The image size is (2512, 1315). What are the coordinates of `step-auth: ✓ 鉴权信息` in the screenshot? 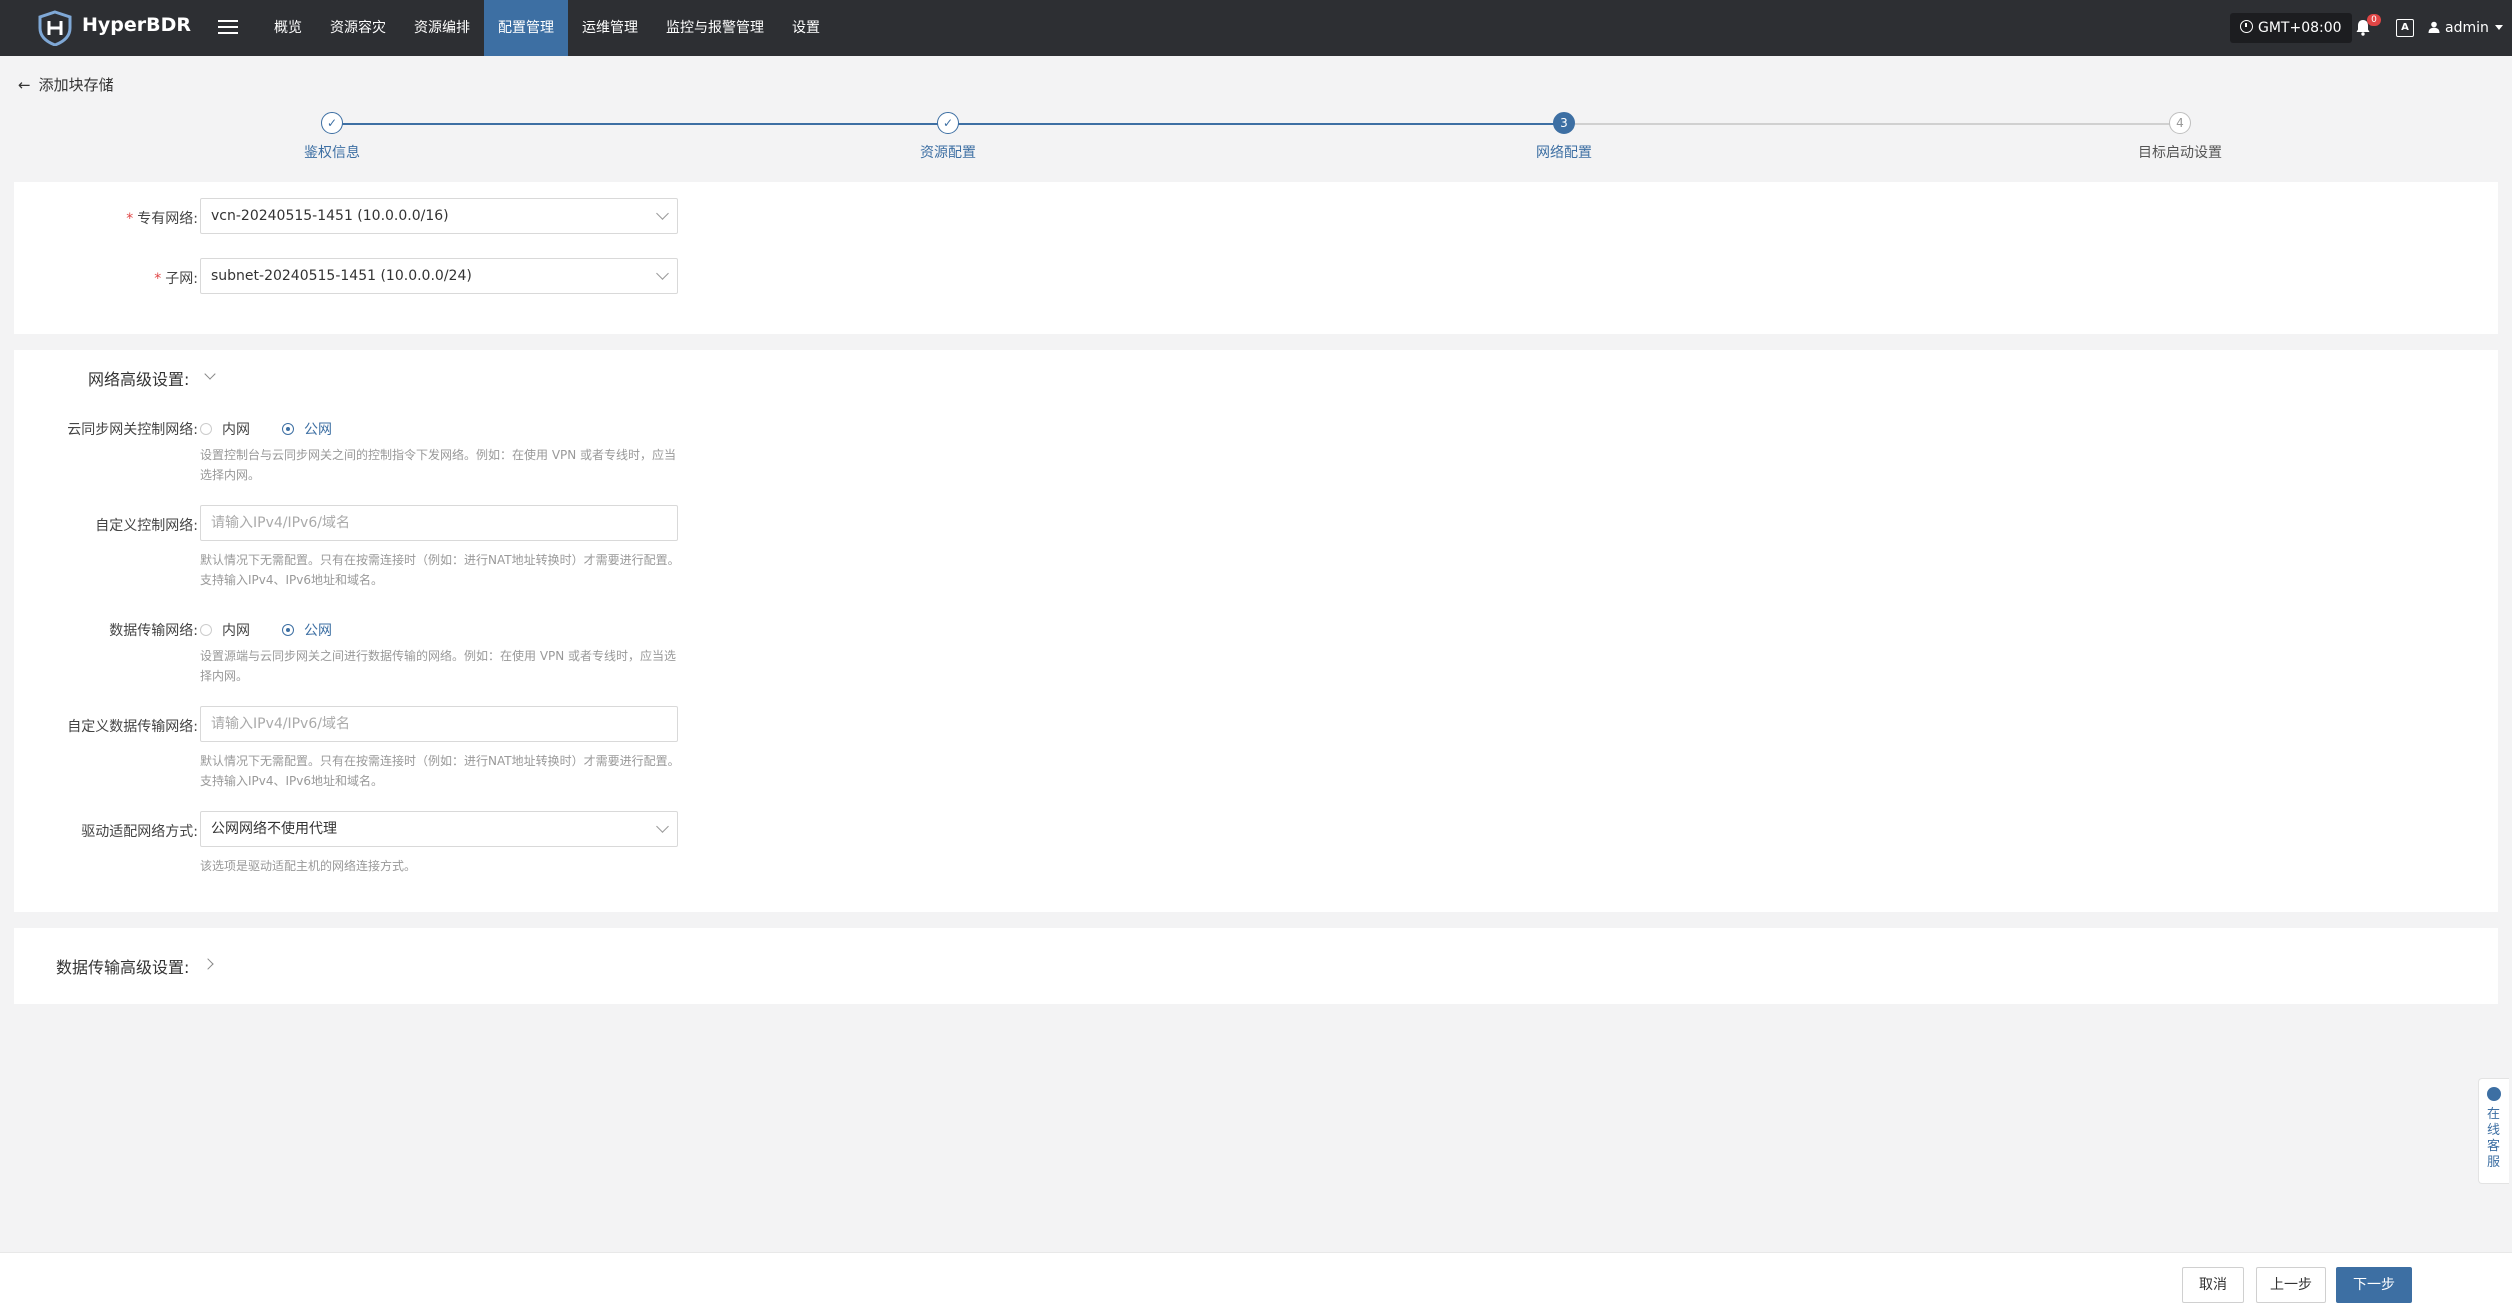 It's located at (332, 136).